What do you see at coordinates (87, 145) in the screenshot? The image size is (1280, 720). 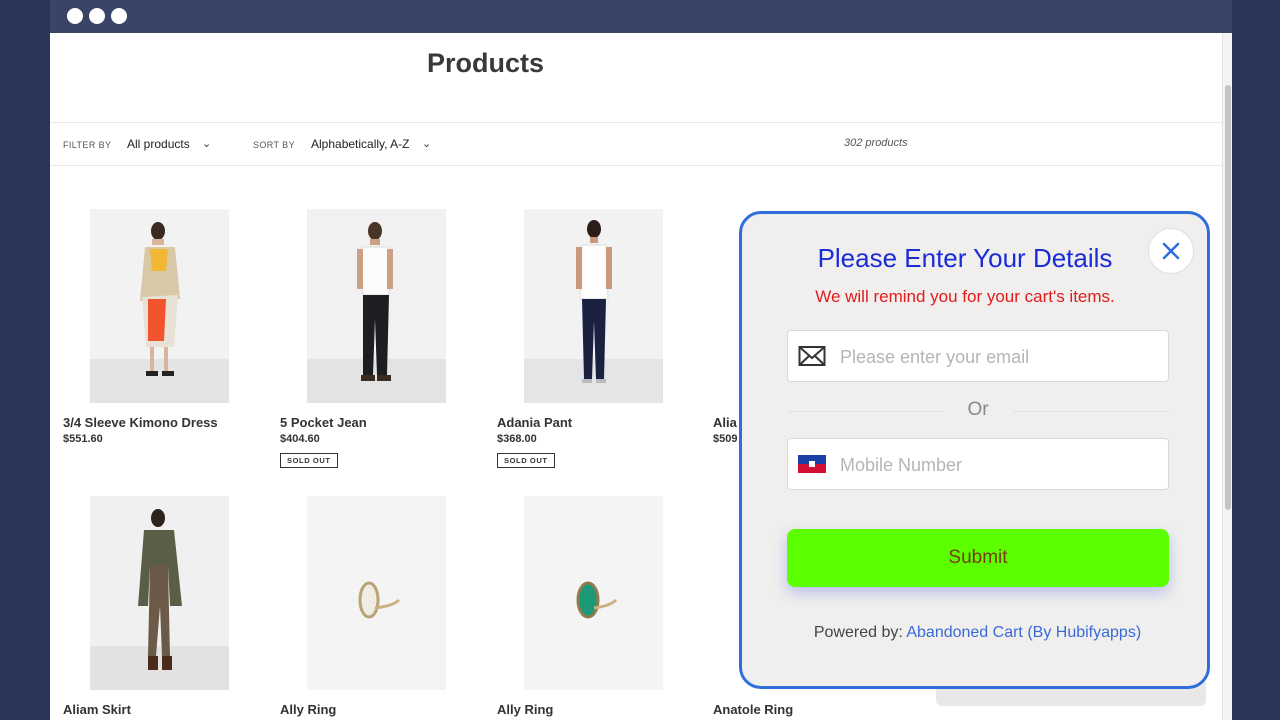 I see `filter-label: FILTER BY` at bounding box center [87, 145].